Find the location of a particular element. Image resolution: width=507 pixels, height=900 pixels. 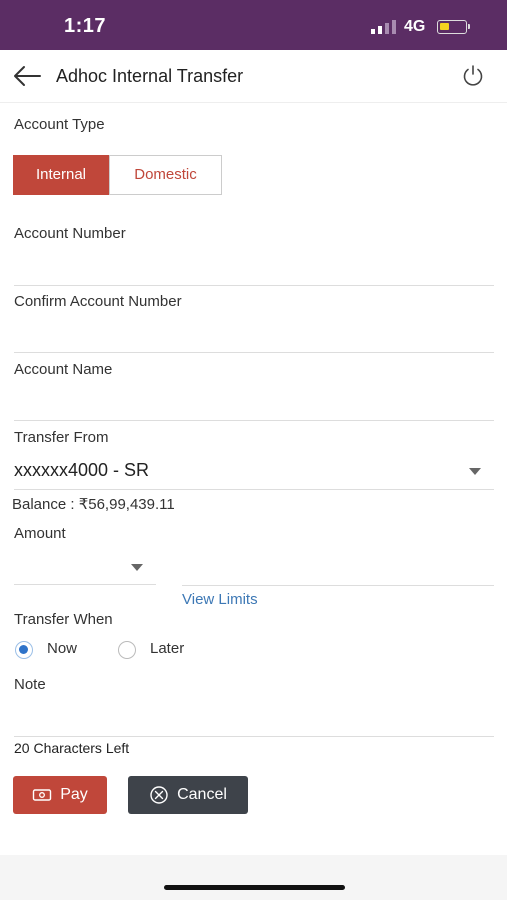

app-header: Adhoc Internal Transfer is located at coordinates (253, 76).